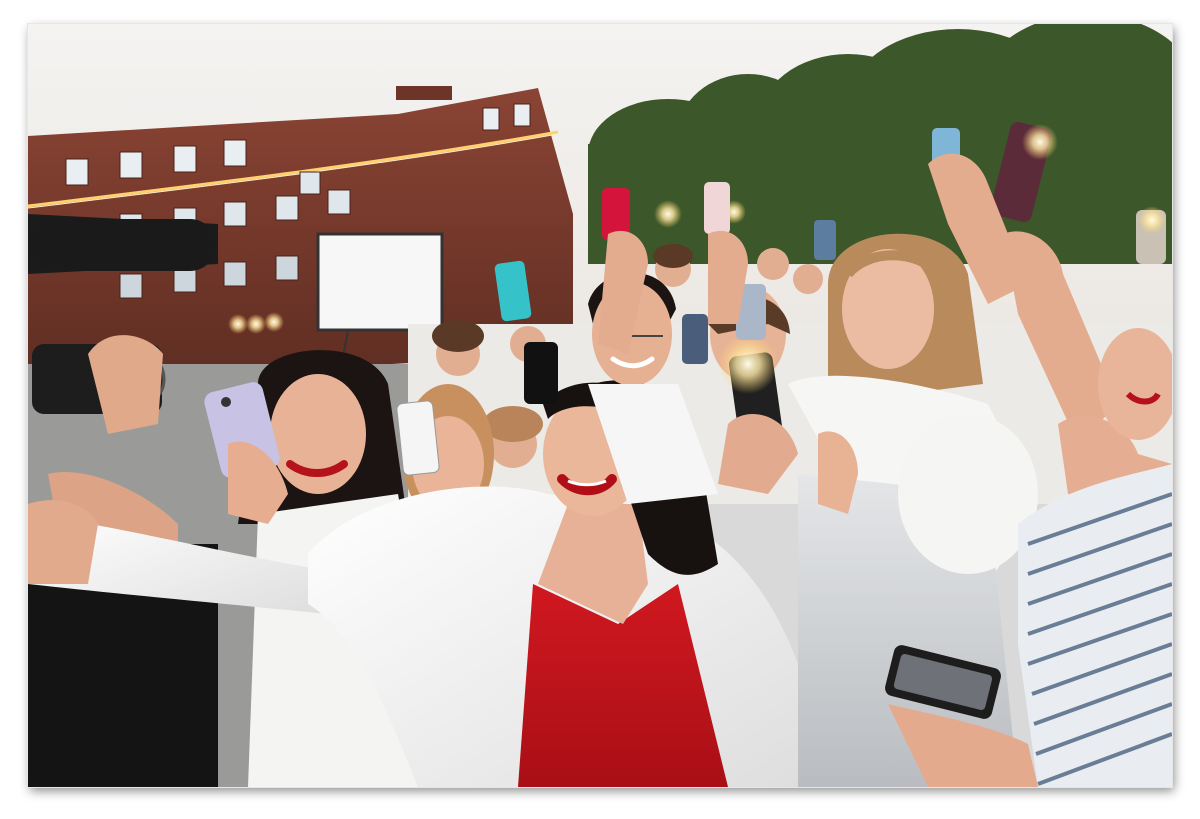 The width and height of the screenshot is (1200, 819). I want to click on projection-screen, so click(380, 282).